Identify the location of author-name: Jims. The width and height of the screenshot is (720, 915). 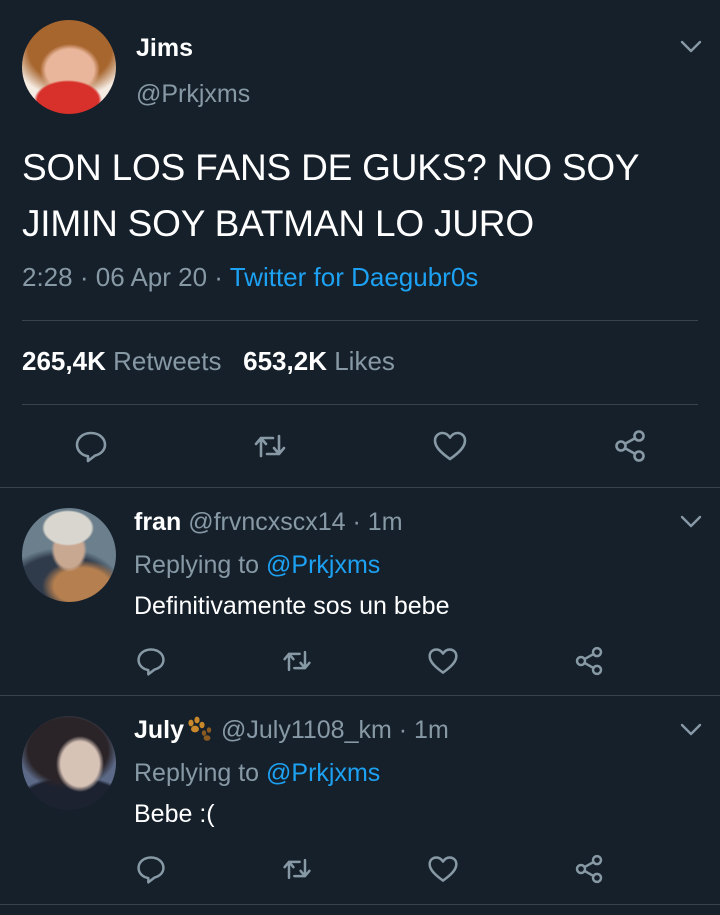
(164, 48).